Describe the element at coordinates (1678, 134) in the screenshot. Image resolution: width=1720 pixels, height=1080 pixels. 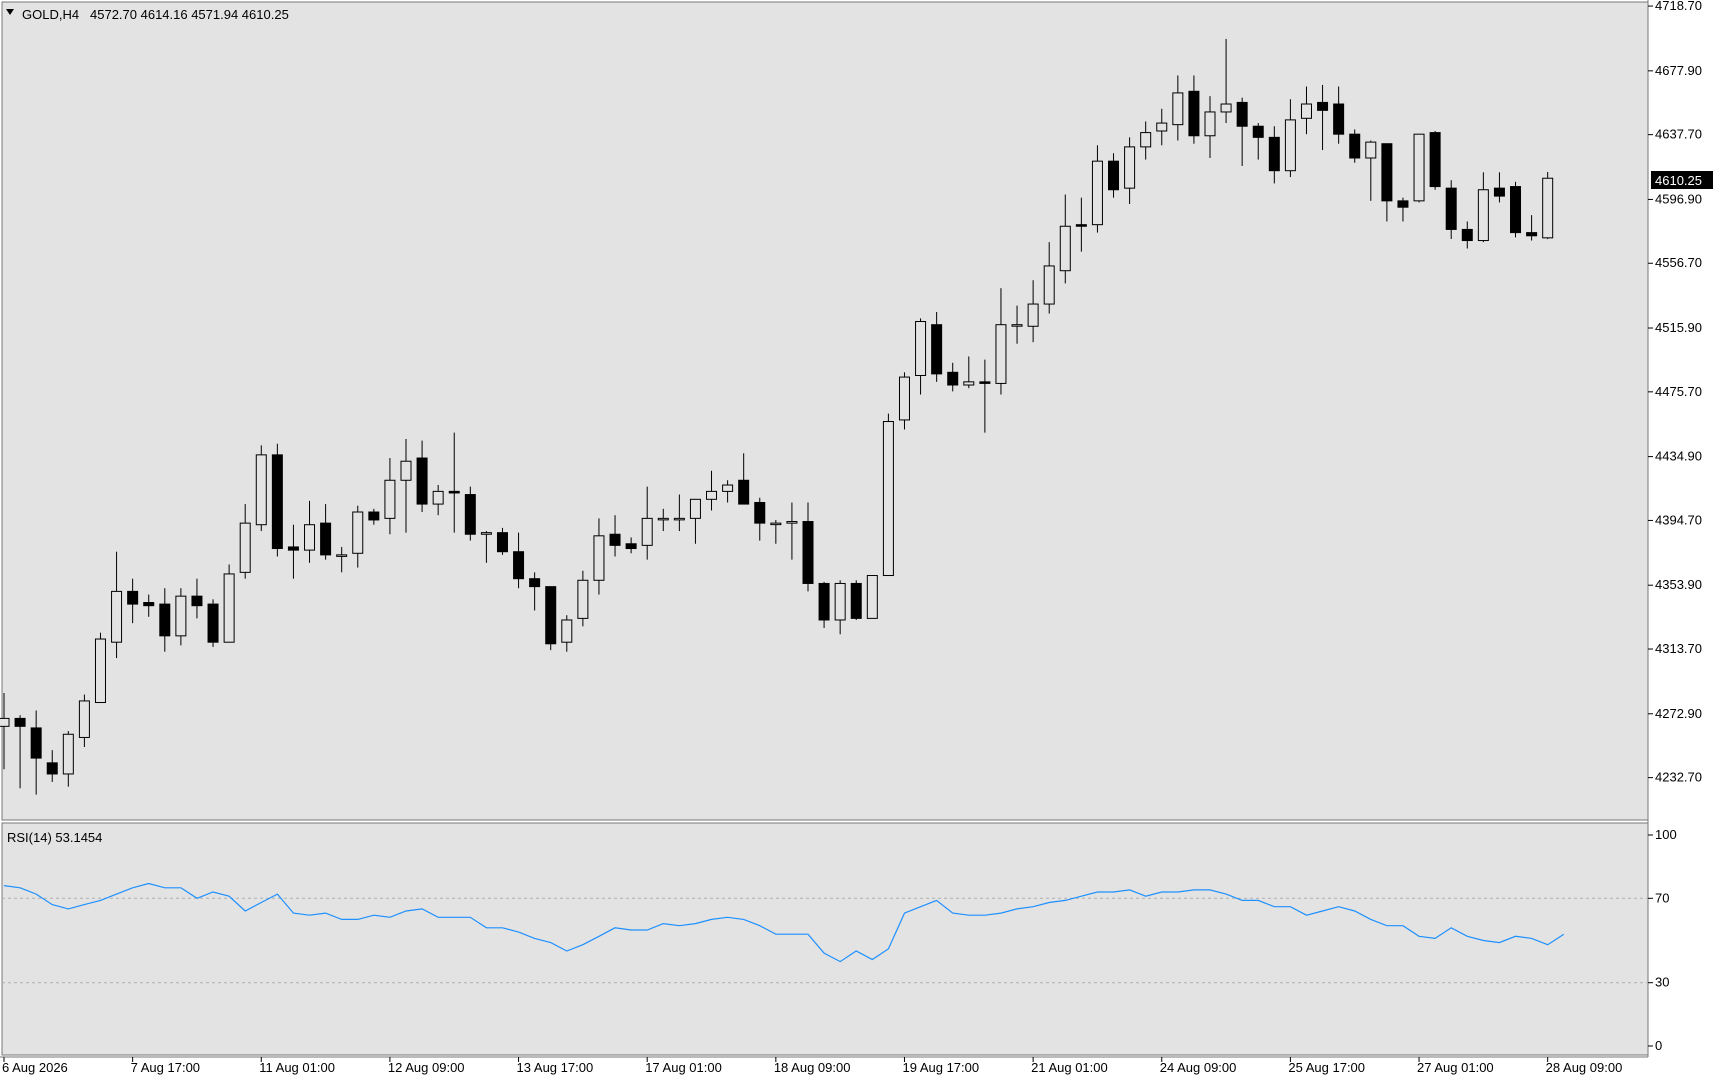
I see `price-axis-label: 4637.70` at that location.